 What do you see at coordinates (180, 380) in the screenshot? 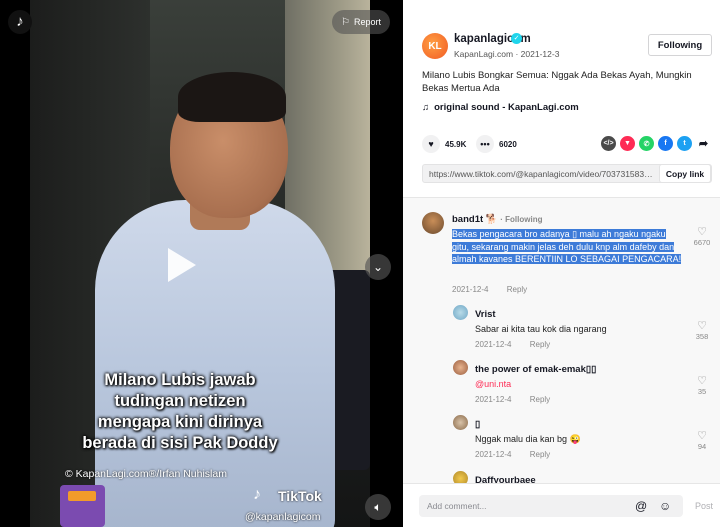
I see `caption-line: Milano Lubis jawab` at bounding box center [180, 380].